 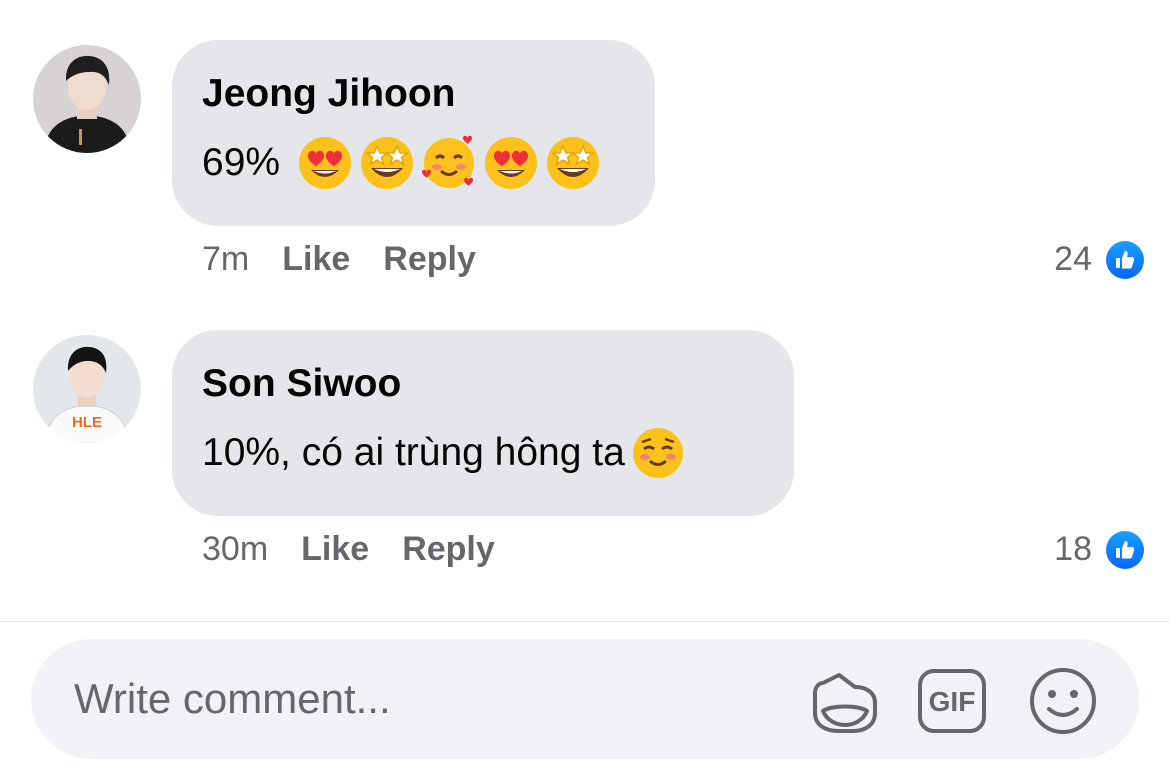 I want to click on avatar-photo: HLE, so click(x=87, y=389).